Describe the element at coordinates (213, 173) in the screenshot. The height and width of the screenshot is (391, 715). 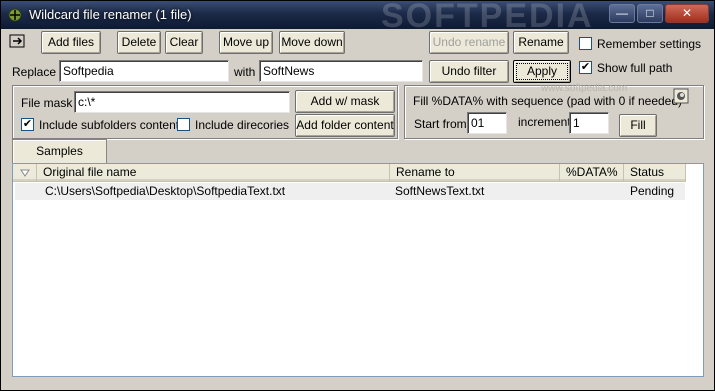
I see `column-header-original: Original file name` at that location.